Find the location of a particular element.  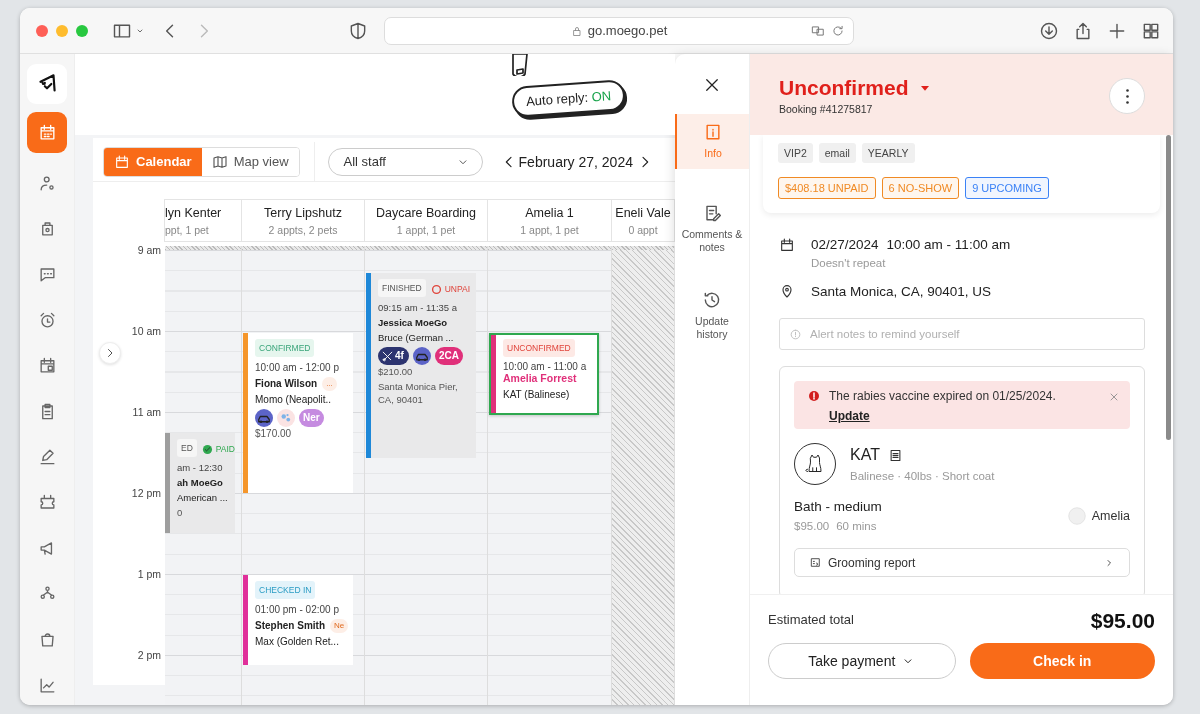

alert-notes-field: Alert notes to remind yourself is located at coordinates (962, 334).